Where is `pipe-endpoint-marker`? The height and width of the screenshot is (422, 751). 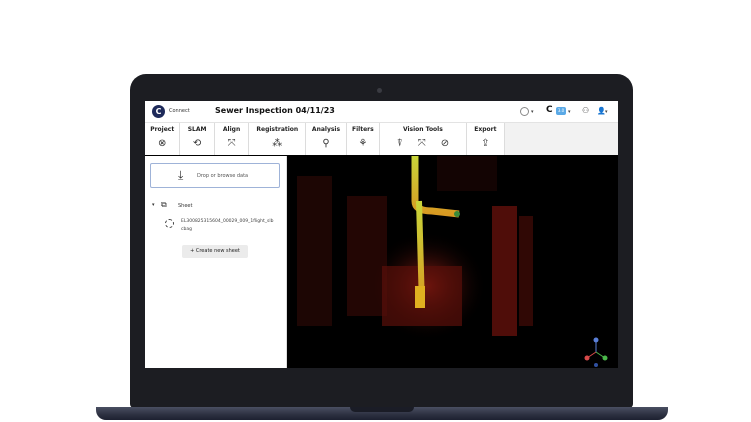
pipe-endpoint-marker is located at coordinates (457, 214).